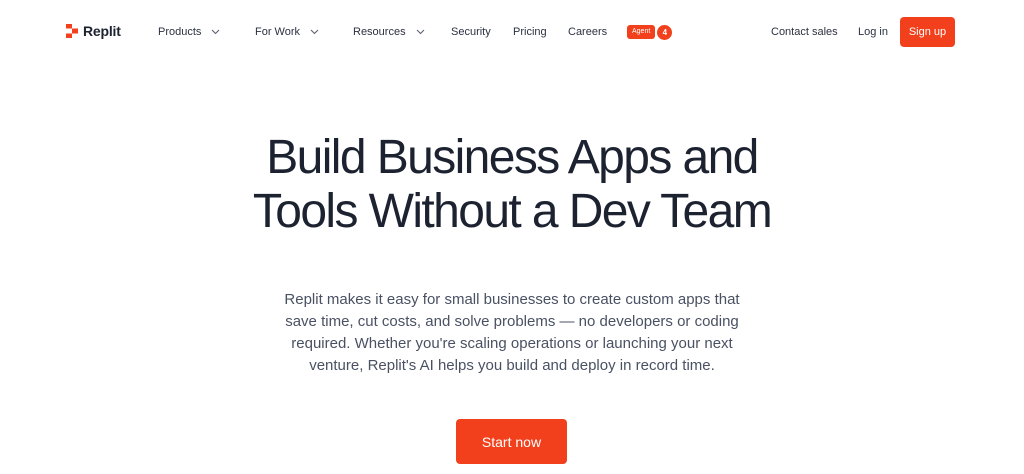 The image size is (1024, 474). I want to click on hero-title-line-2: Tools Without a Dev Team, so click(512, 211).